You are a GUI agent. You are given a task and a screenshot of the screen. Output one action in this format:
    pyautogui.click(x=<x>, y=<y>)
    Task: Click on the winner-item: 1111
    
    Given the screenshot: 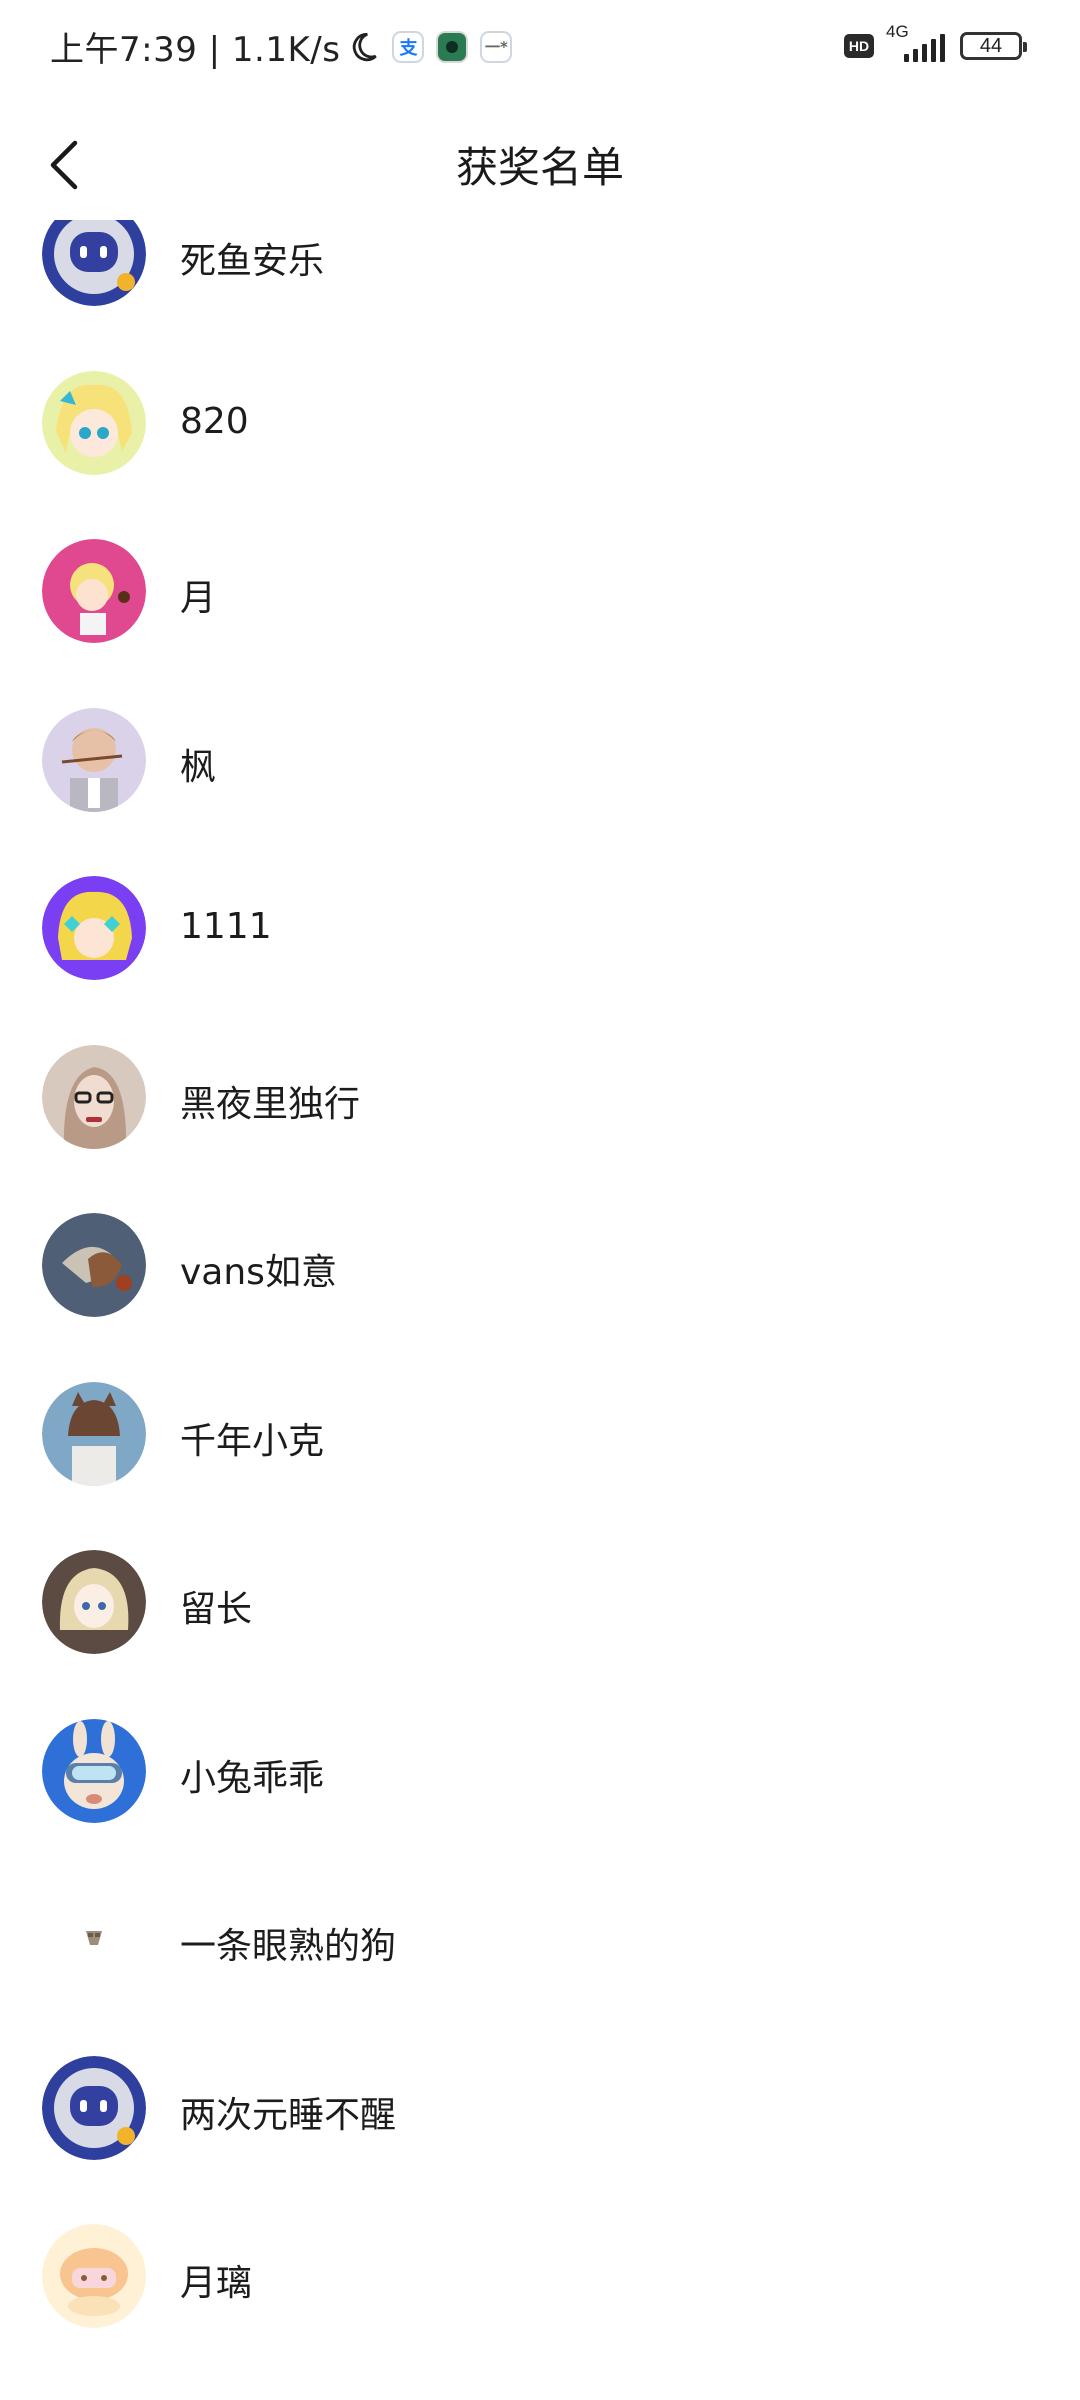 What is the action you would take?
    pyautogui.click(x=540, y=928)
    